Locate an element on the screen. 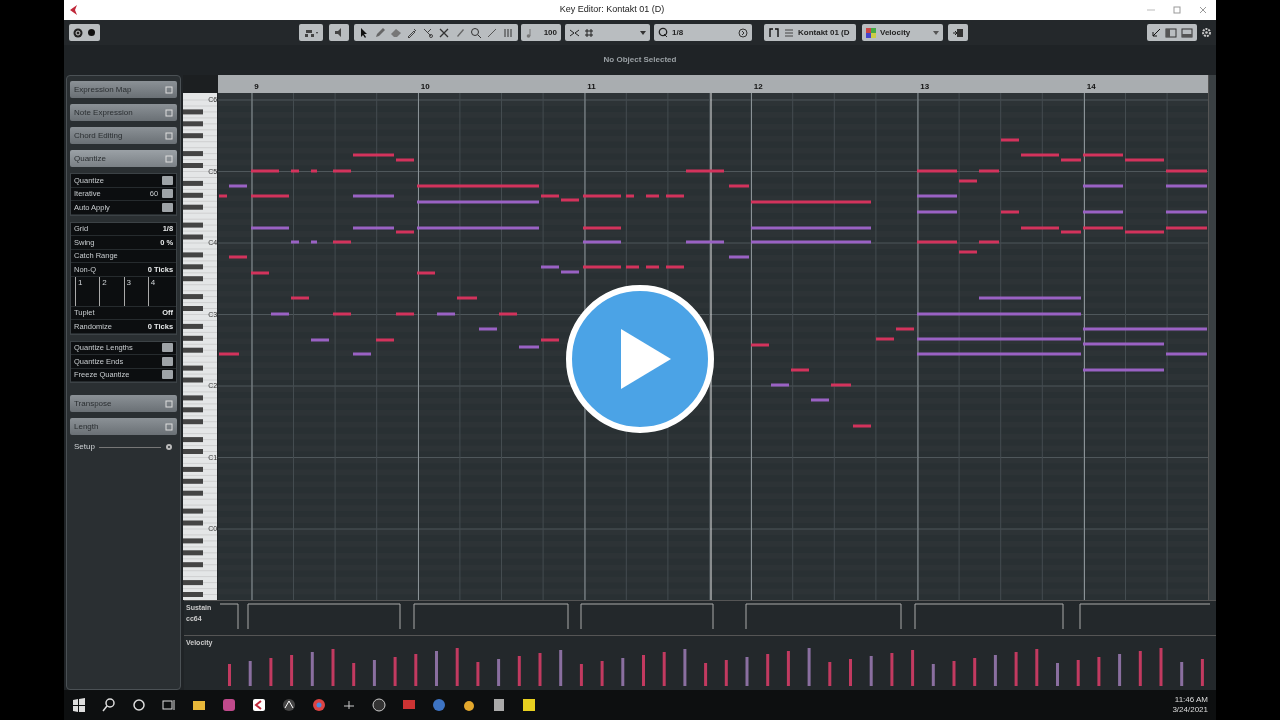 The image size is (1280, 720). piano-keyboard-drawing is located at coordinates (200, 346).